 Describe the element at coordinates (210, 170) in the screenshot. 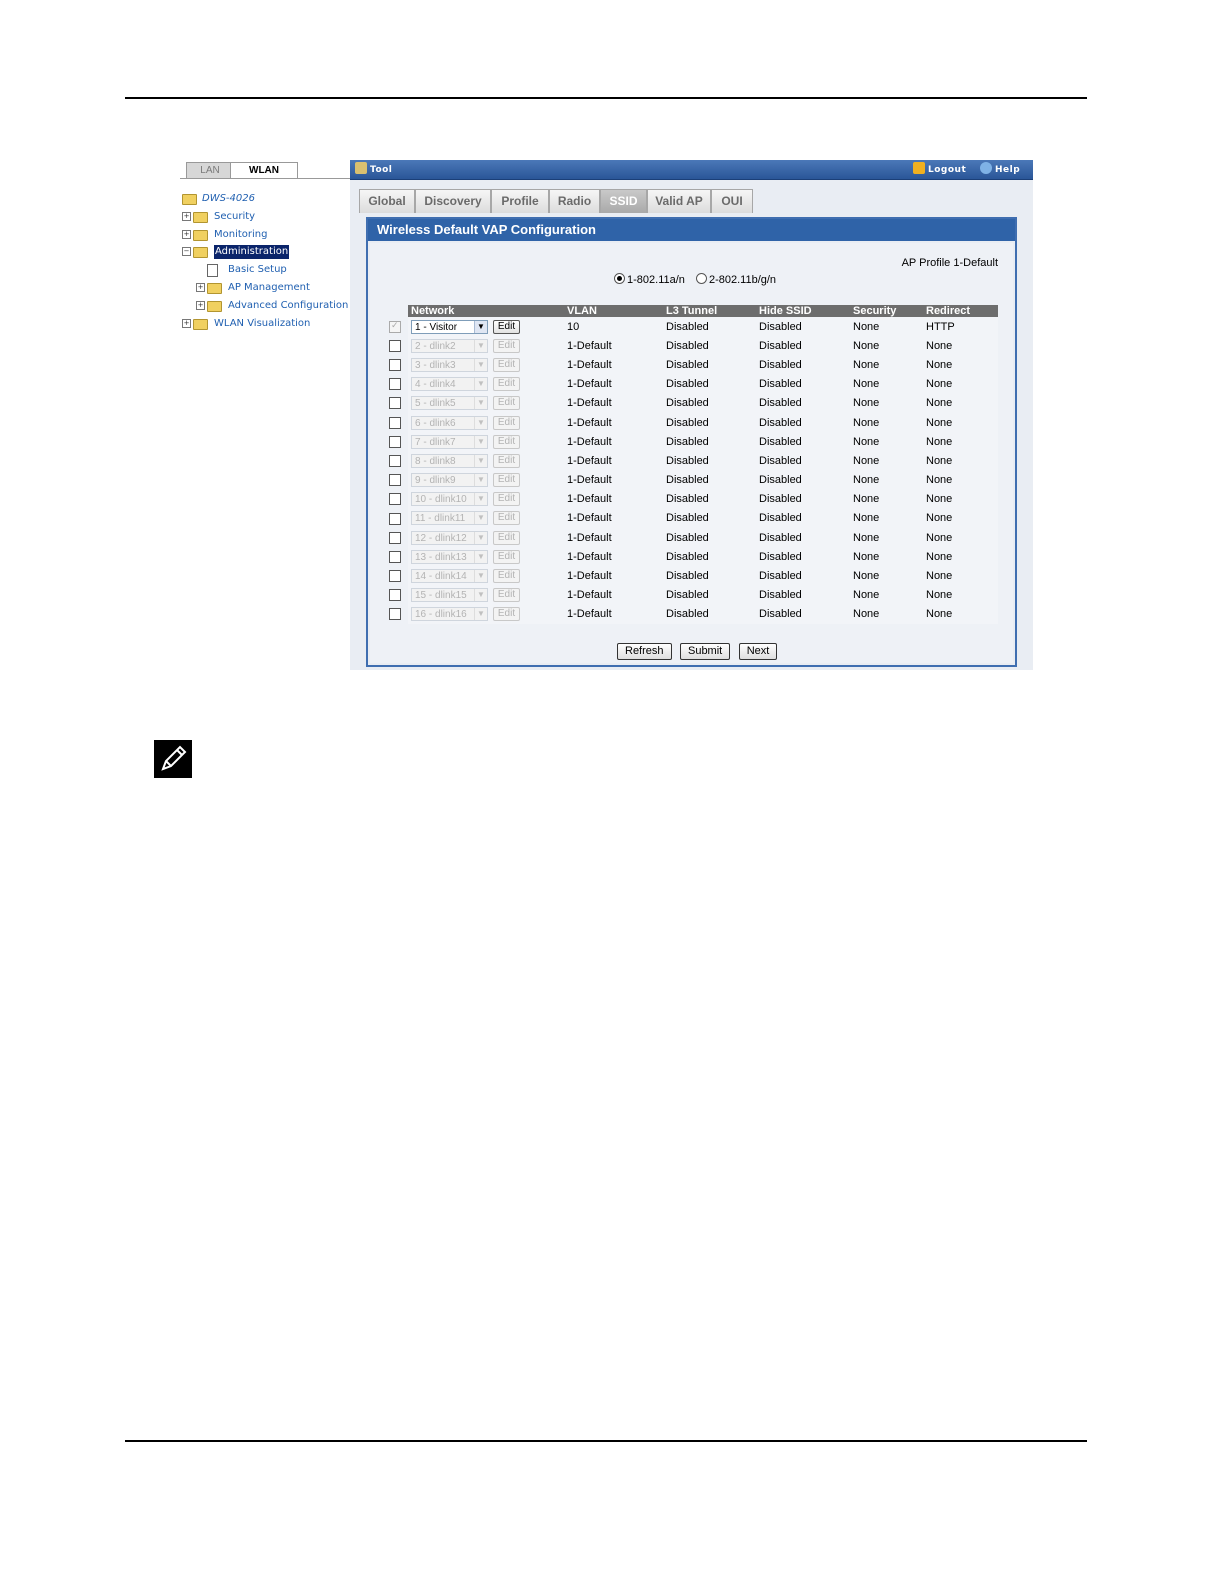

I see `tab-lan: LAN` at that location.